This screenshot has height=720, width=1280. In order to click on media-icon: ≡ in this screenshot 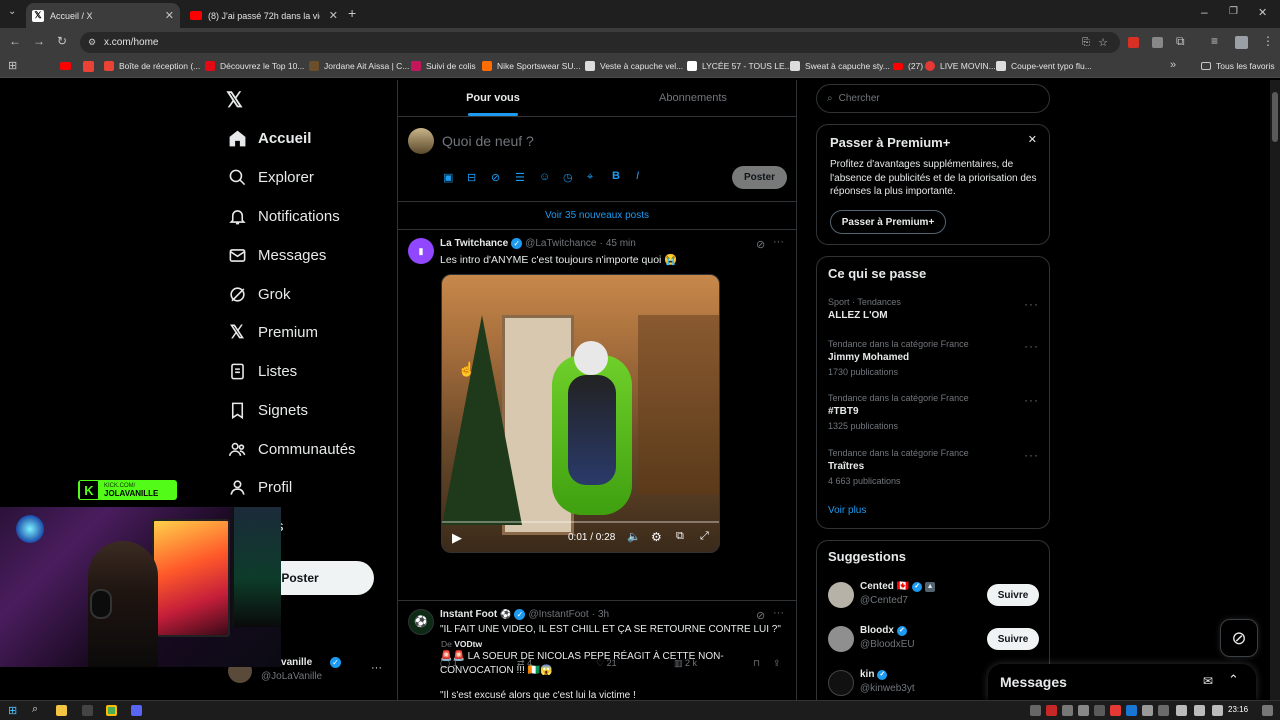, I will do `click(1214, 41)`.